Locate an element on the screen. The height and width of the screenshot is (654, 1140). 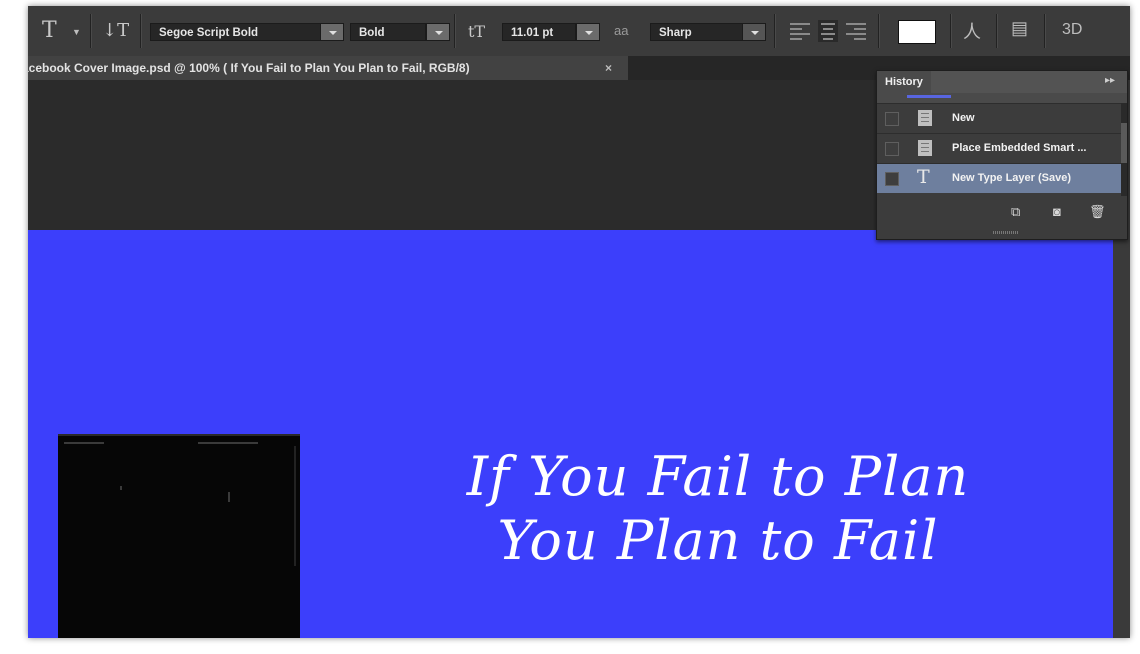
trash-icon: 🗑 is located at coordinates (1097, 212).